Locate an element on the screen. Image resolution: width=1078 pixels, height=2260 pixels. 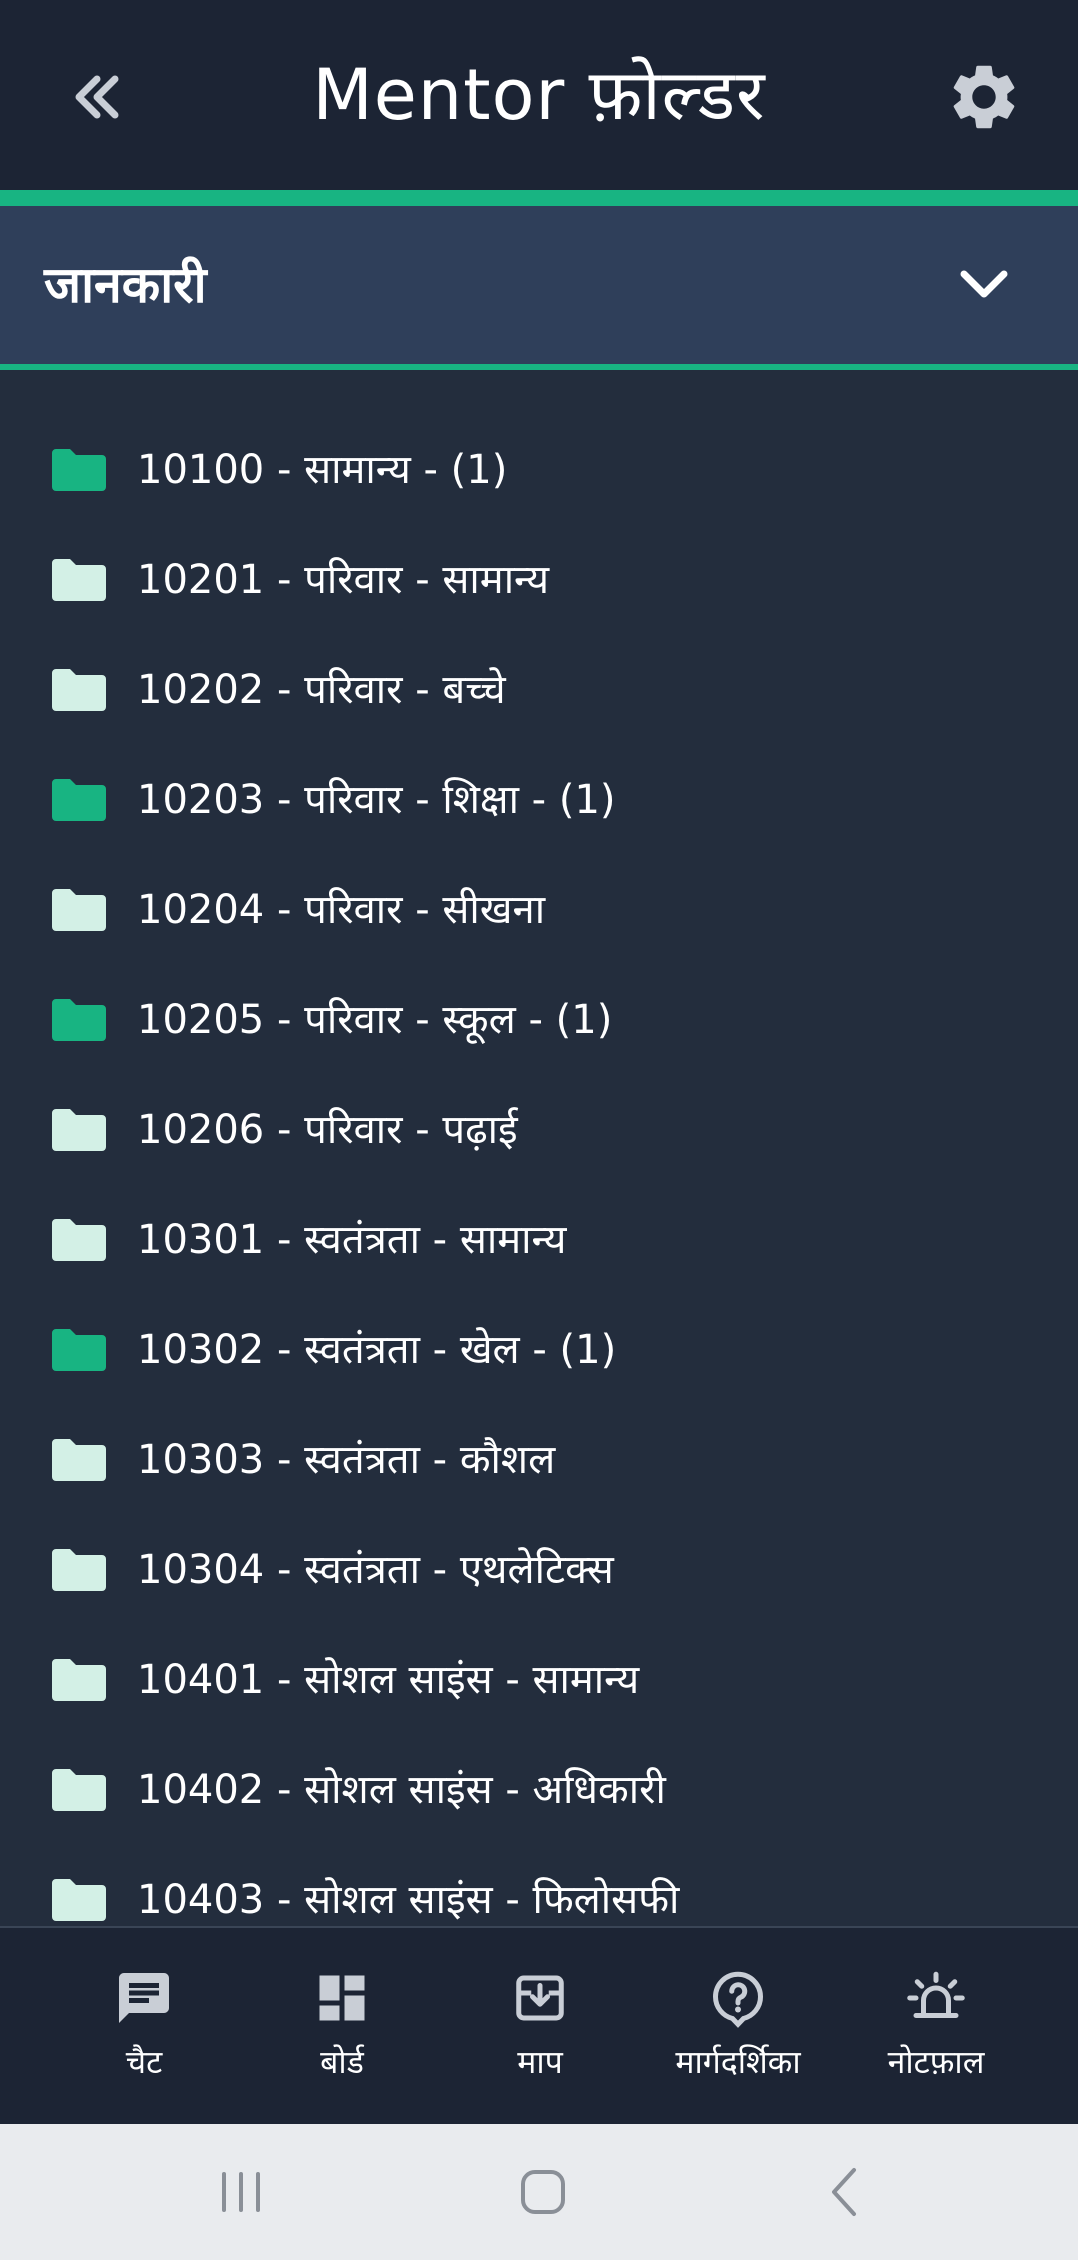
folder-label: 10100 - सामान्य - (1) is located at coordinates (322, 470).